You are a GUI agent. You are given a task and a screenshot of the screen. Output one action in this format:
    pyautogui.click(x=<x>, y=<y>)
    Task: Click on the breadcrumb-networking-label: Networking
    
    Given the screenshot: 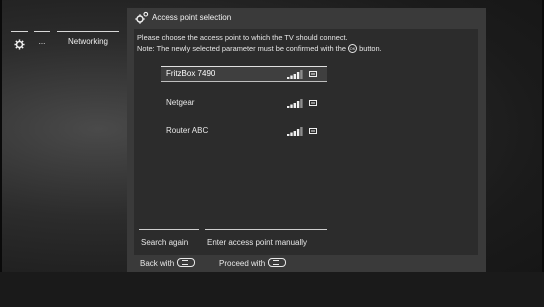 What is the action you would take?
    pyautogui.click(x=87, y=41)
    